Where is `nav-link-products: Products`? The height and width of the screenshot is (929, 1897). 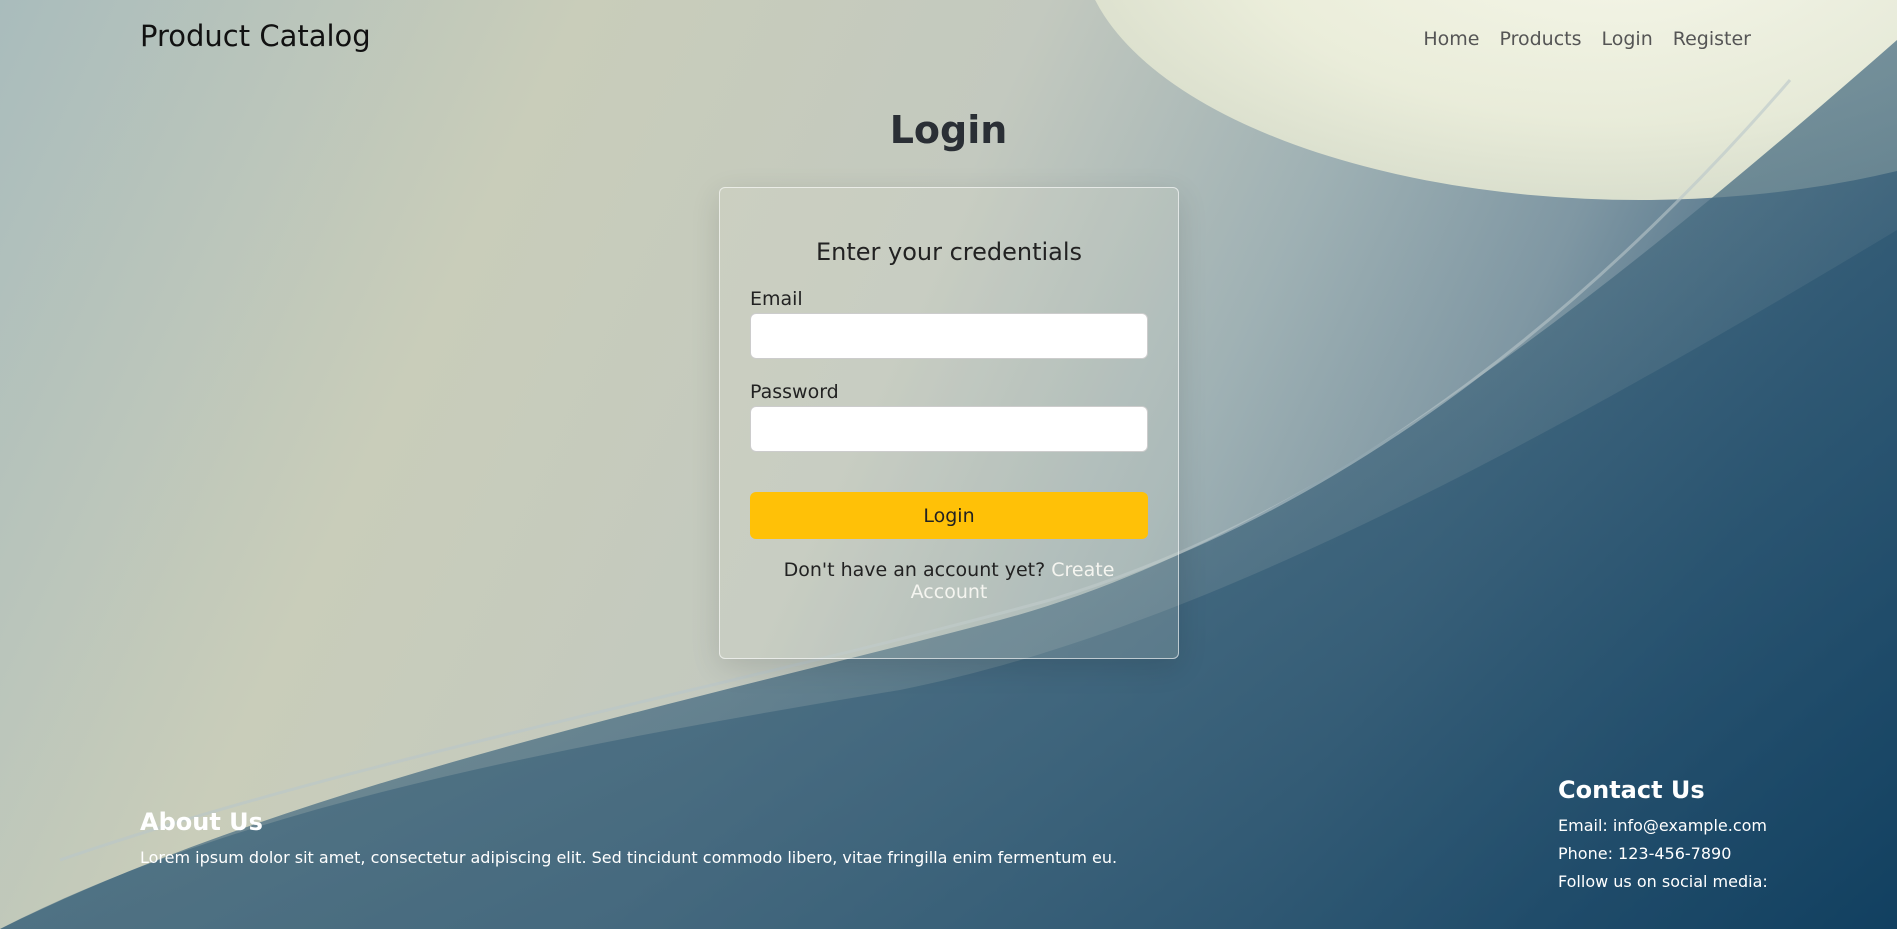
nav-link-products: Products is located at coordinates (1540, 39).